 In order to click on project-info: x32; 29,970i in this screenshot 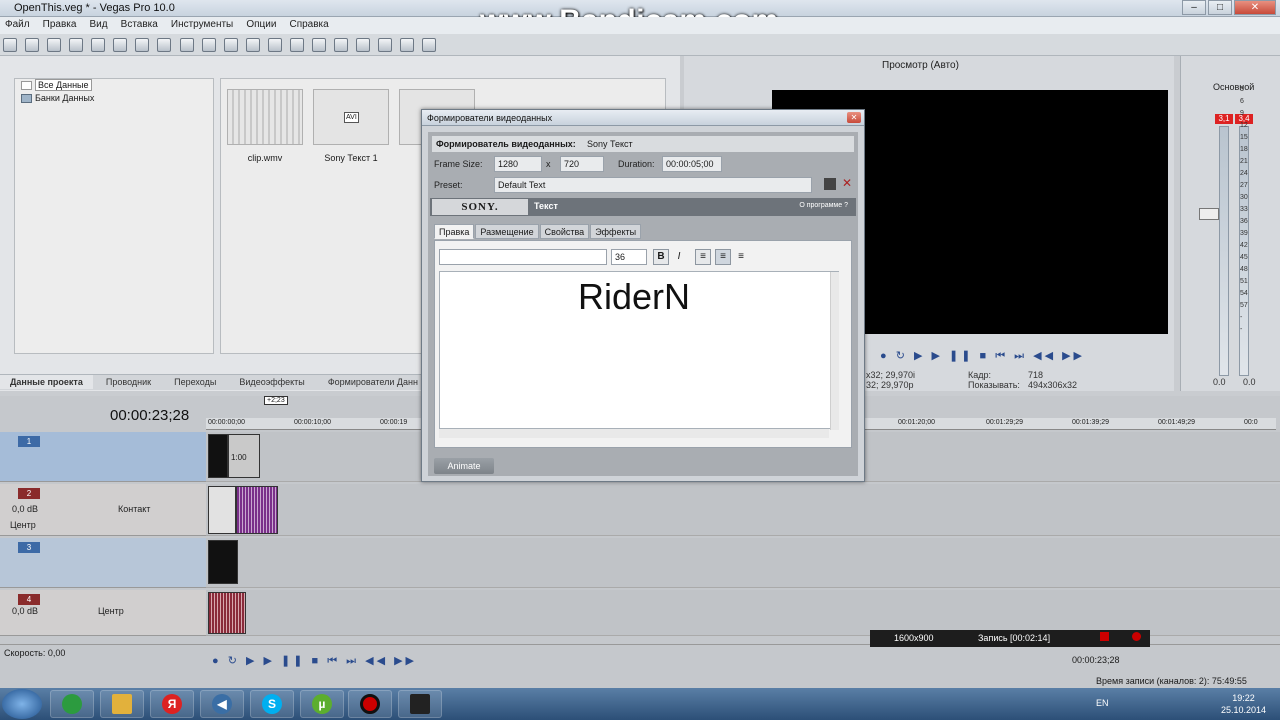, I will do `click(891, 375)`.